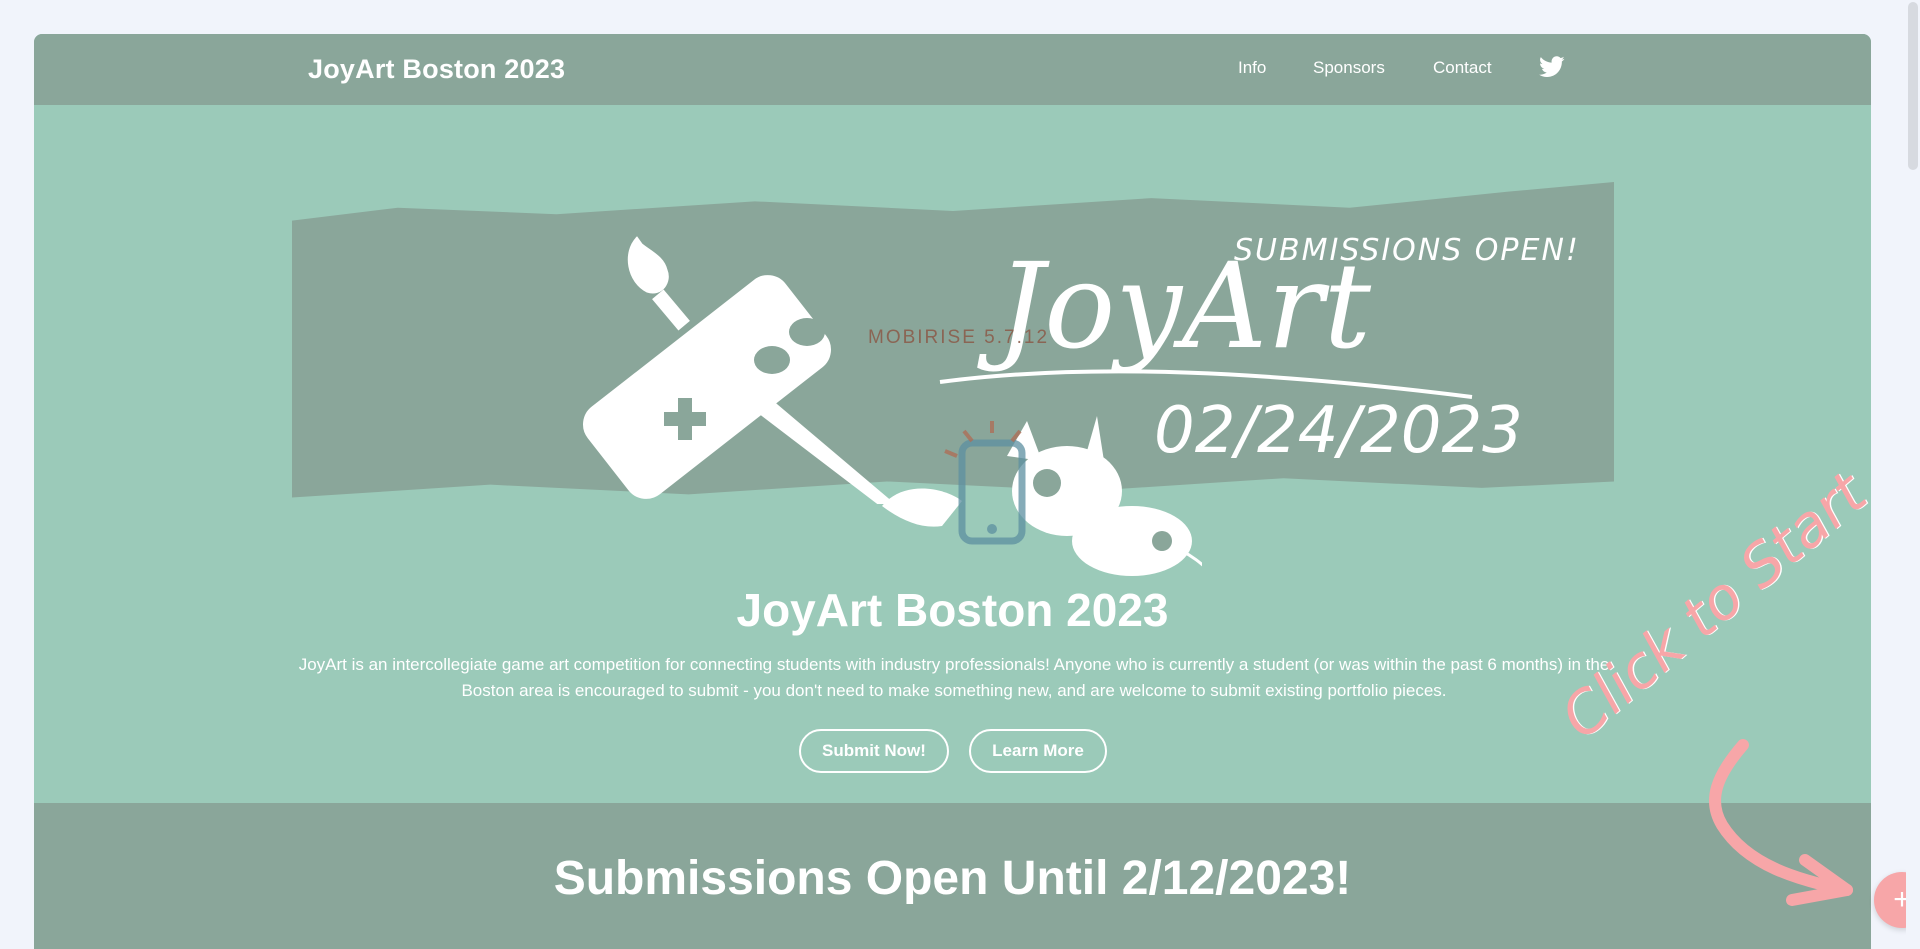  I want to click on scrollbar, so click(1913, 474).